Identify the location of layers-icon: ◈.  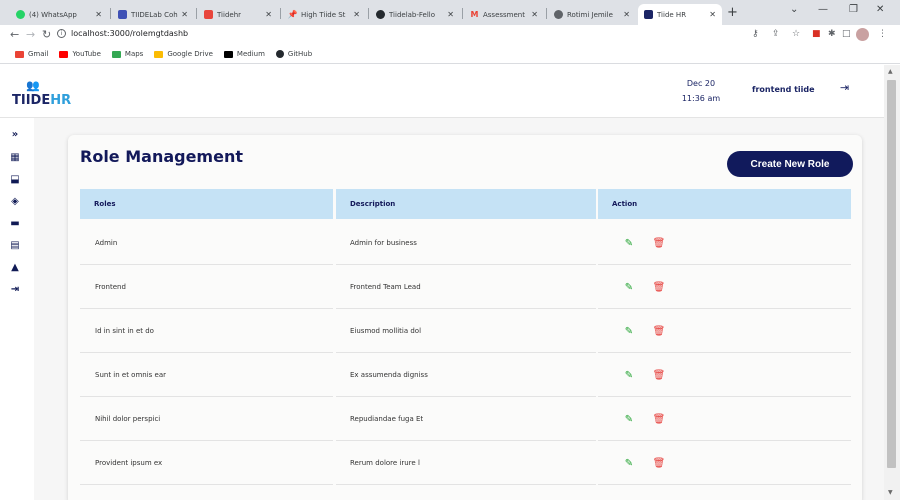
(15, 201).